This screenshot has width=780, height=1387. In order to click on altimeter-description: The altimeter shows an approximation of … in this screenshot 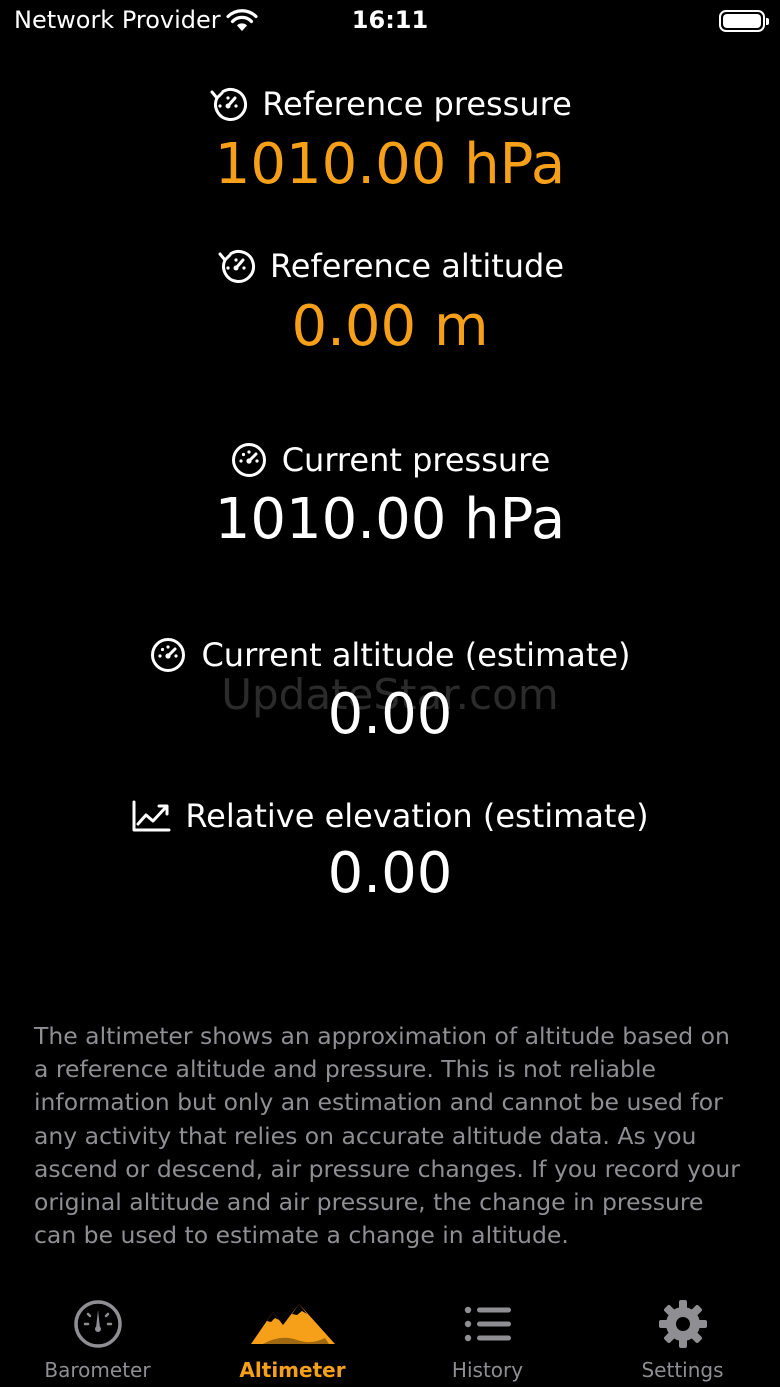, I will do `click(387, 1136)`.